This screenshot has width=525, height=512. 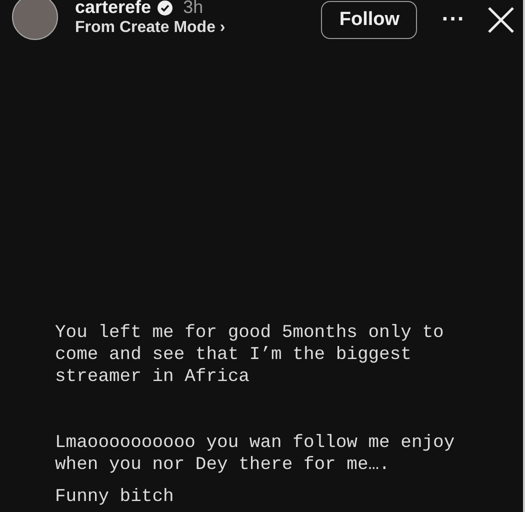 I want to click on story-text: Lmaoooooooooo you wan follow me enjoy when you nor Dey there for me…., so click(x=255, y=454).